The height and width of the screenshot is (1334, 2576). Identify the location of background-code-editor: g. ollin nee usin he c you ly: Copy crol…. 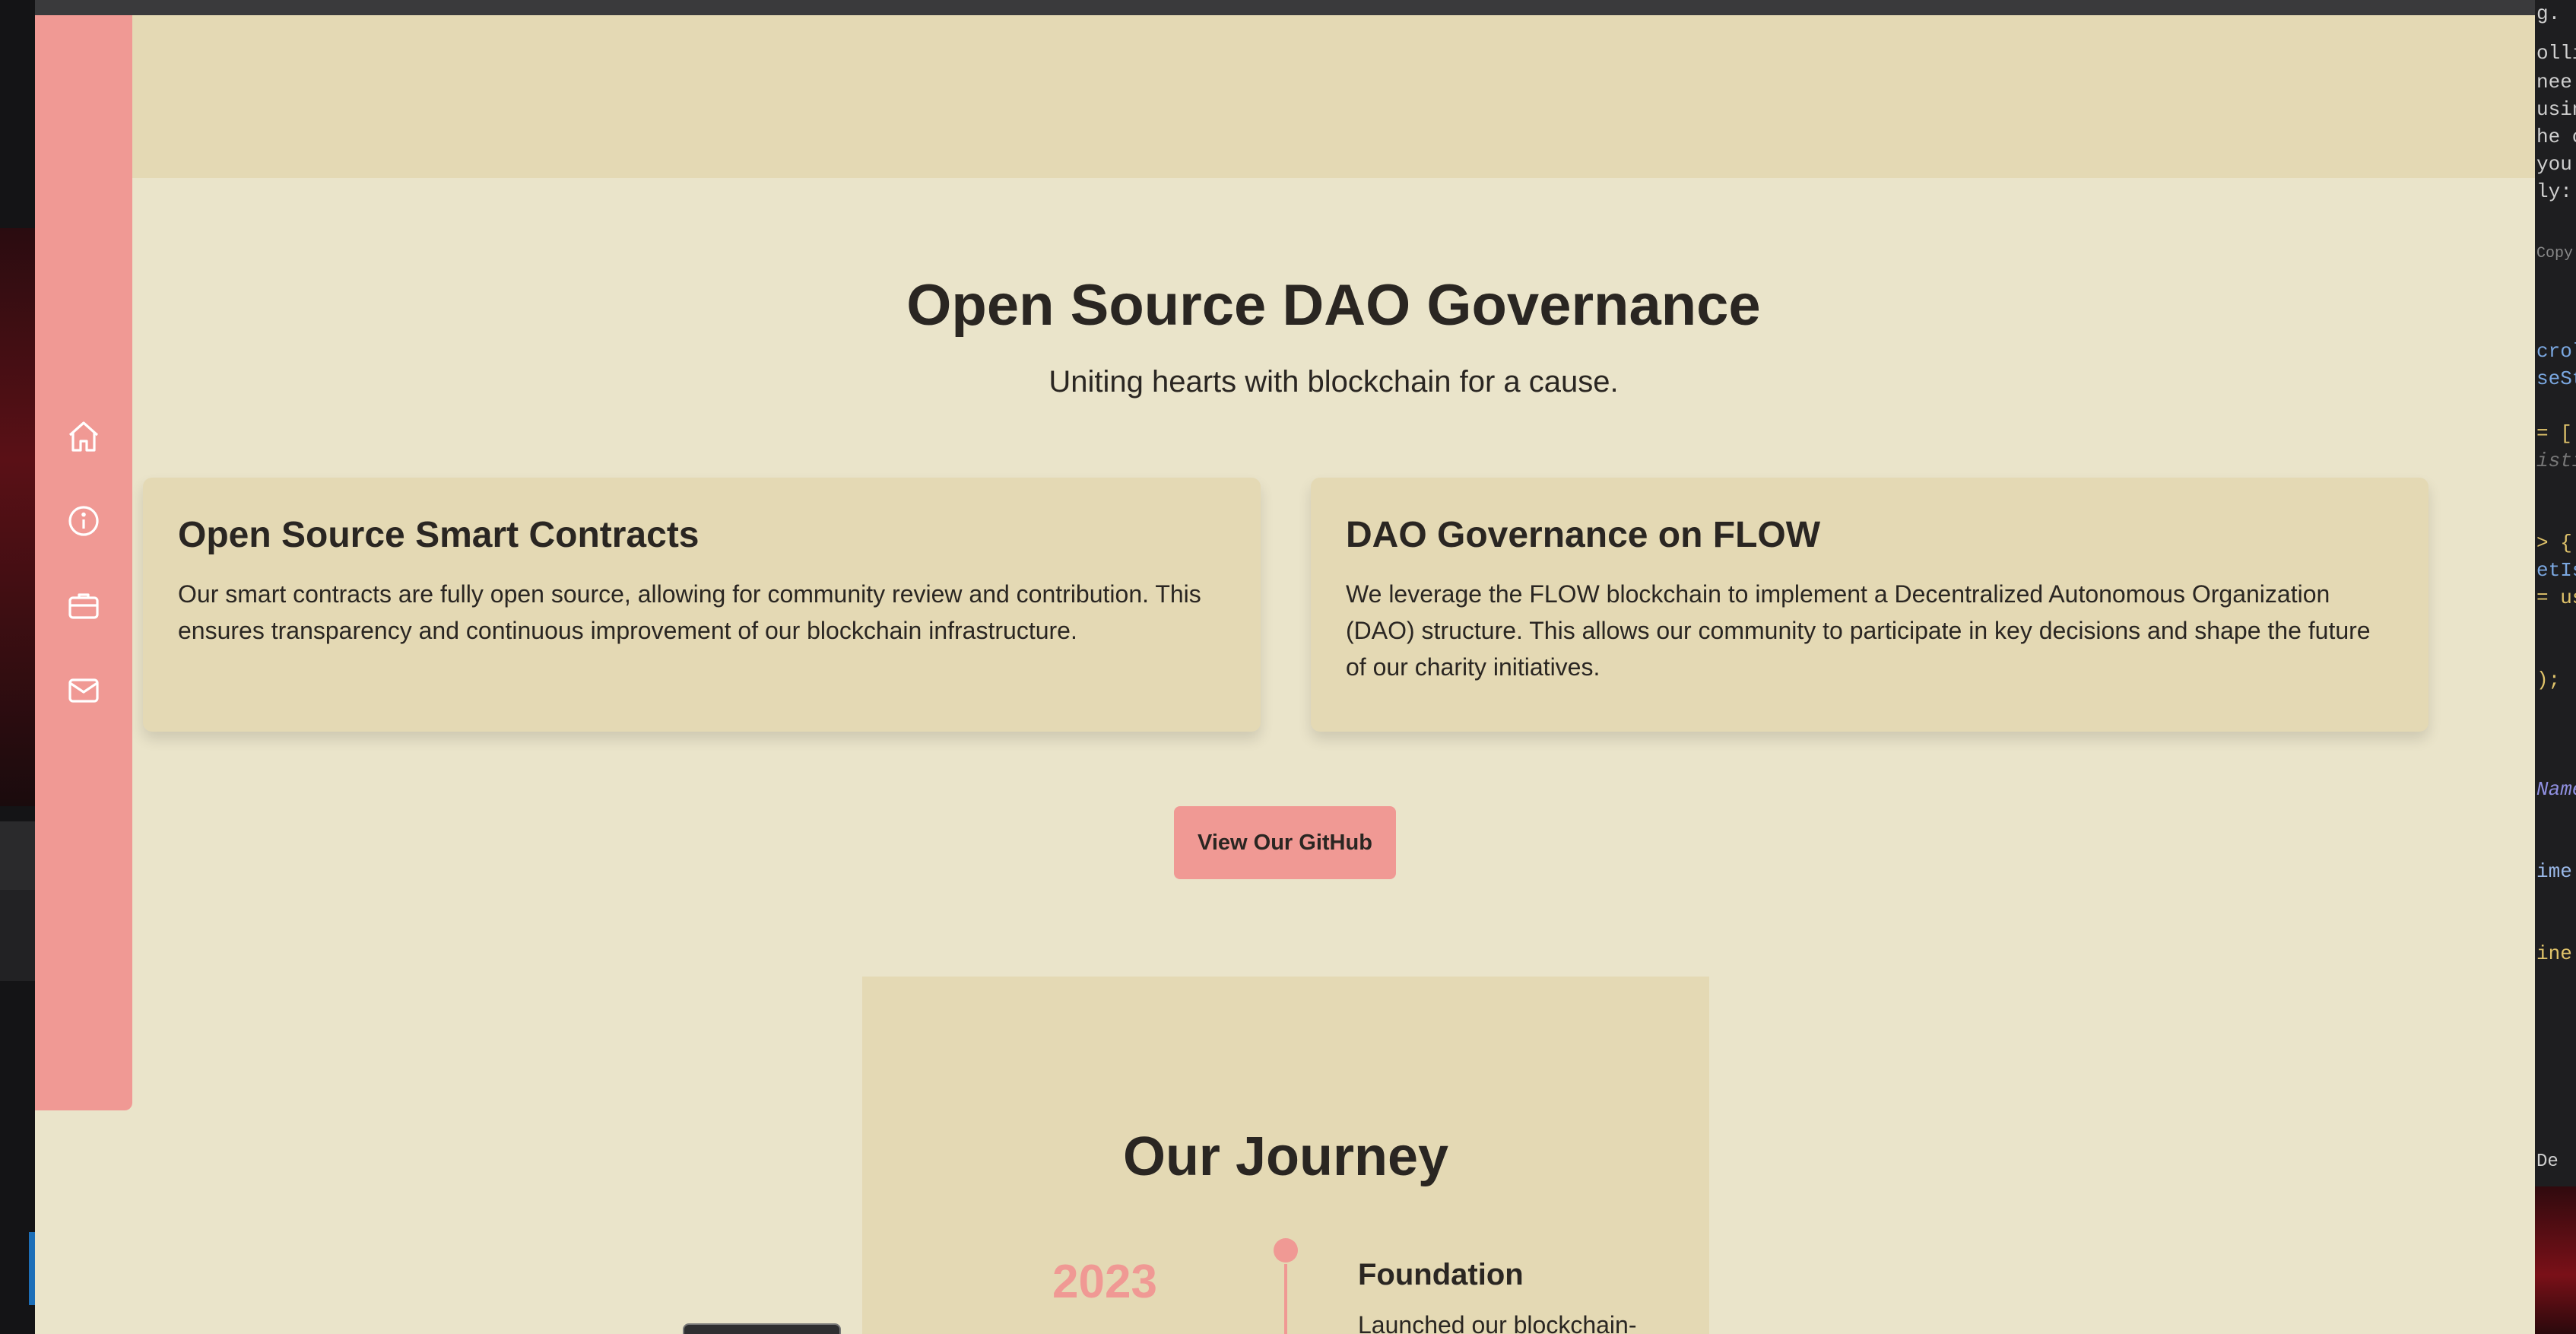
(2555, 667).